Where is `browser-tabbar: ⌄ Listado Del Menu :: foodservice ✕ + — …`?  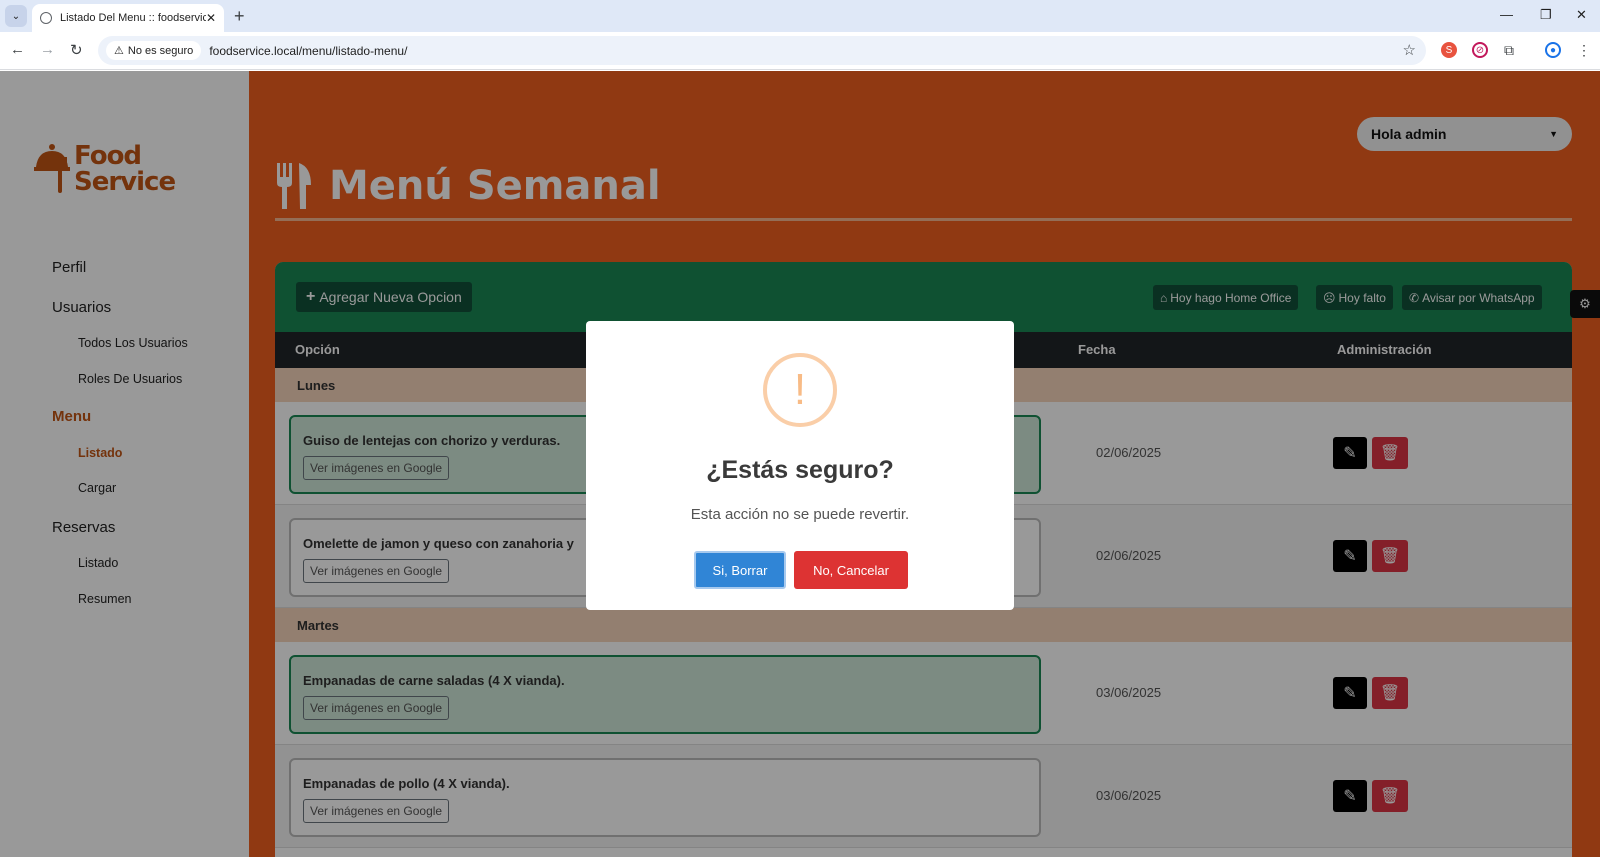 browser-tabbar: ⌄ Listado Del Menu :: foodservice ✕ + — … is located at coordinates (800, 16).